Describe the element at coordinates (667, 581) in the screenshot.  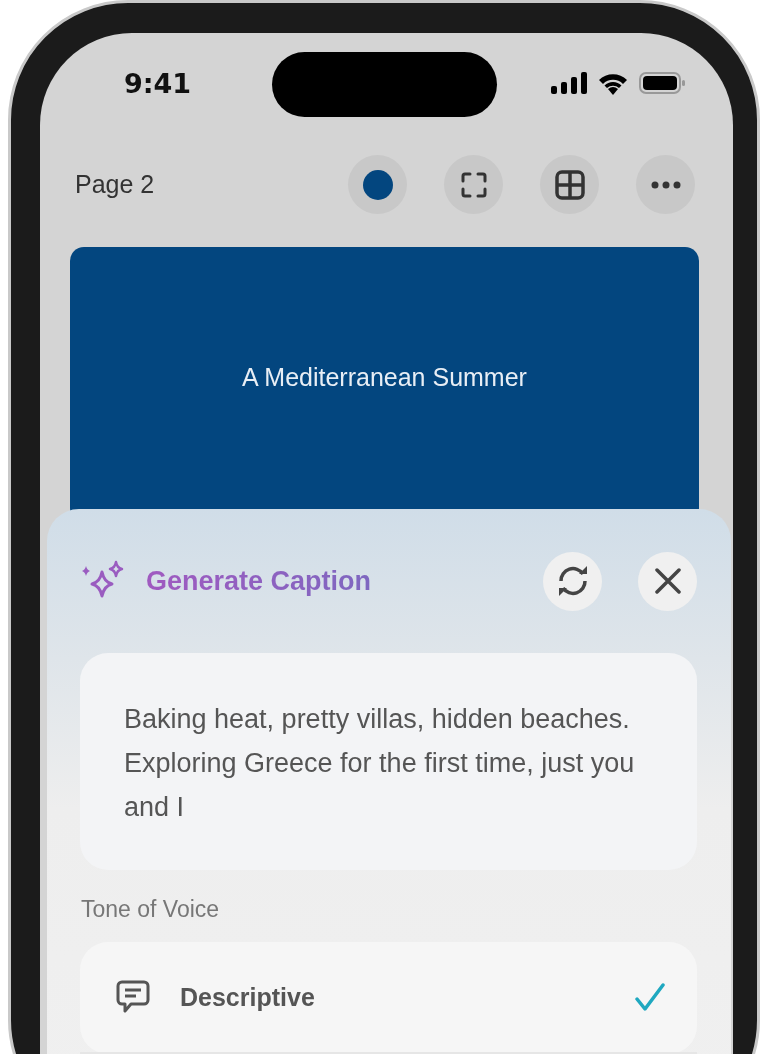
I see `close-icon` at that location.